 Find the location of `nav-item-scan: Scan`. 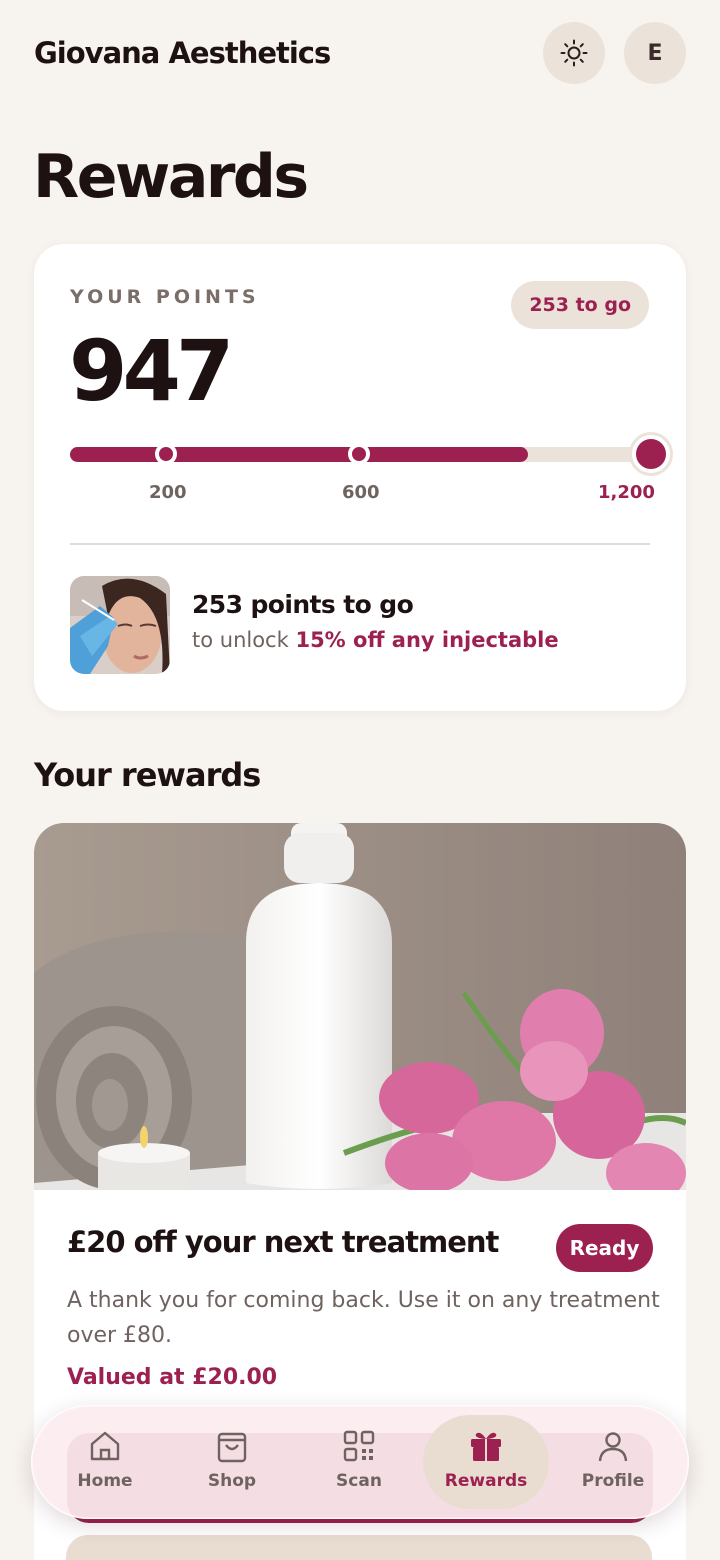

nav-item-scan: Scan is located at coordinates (359, 1462).